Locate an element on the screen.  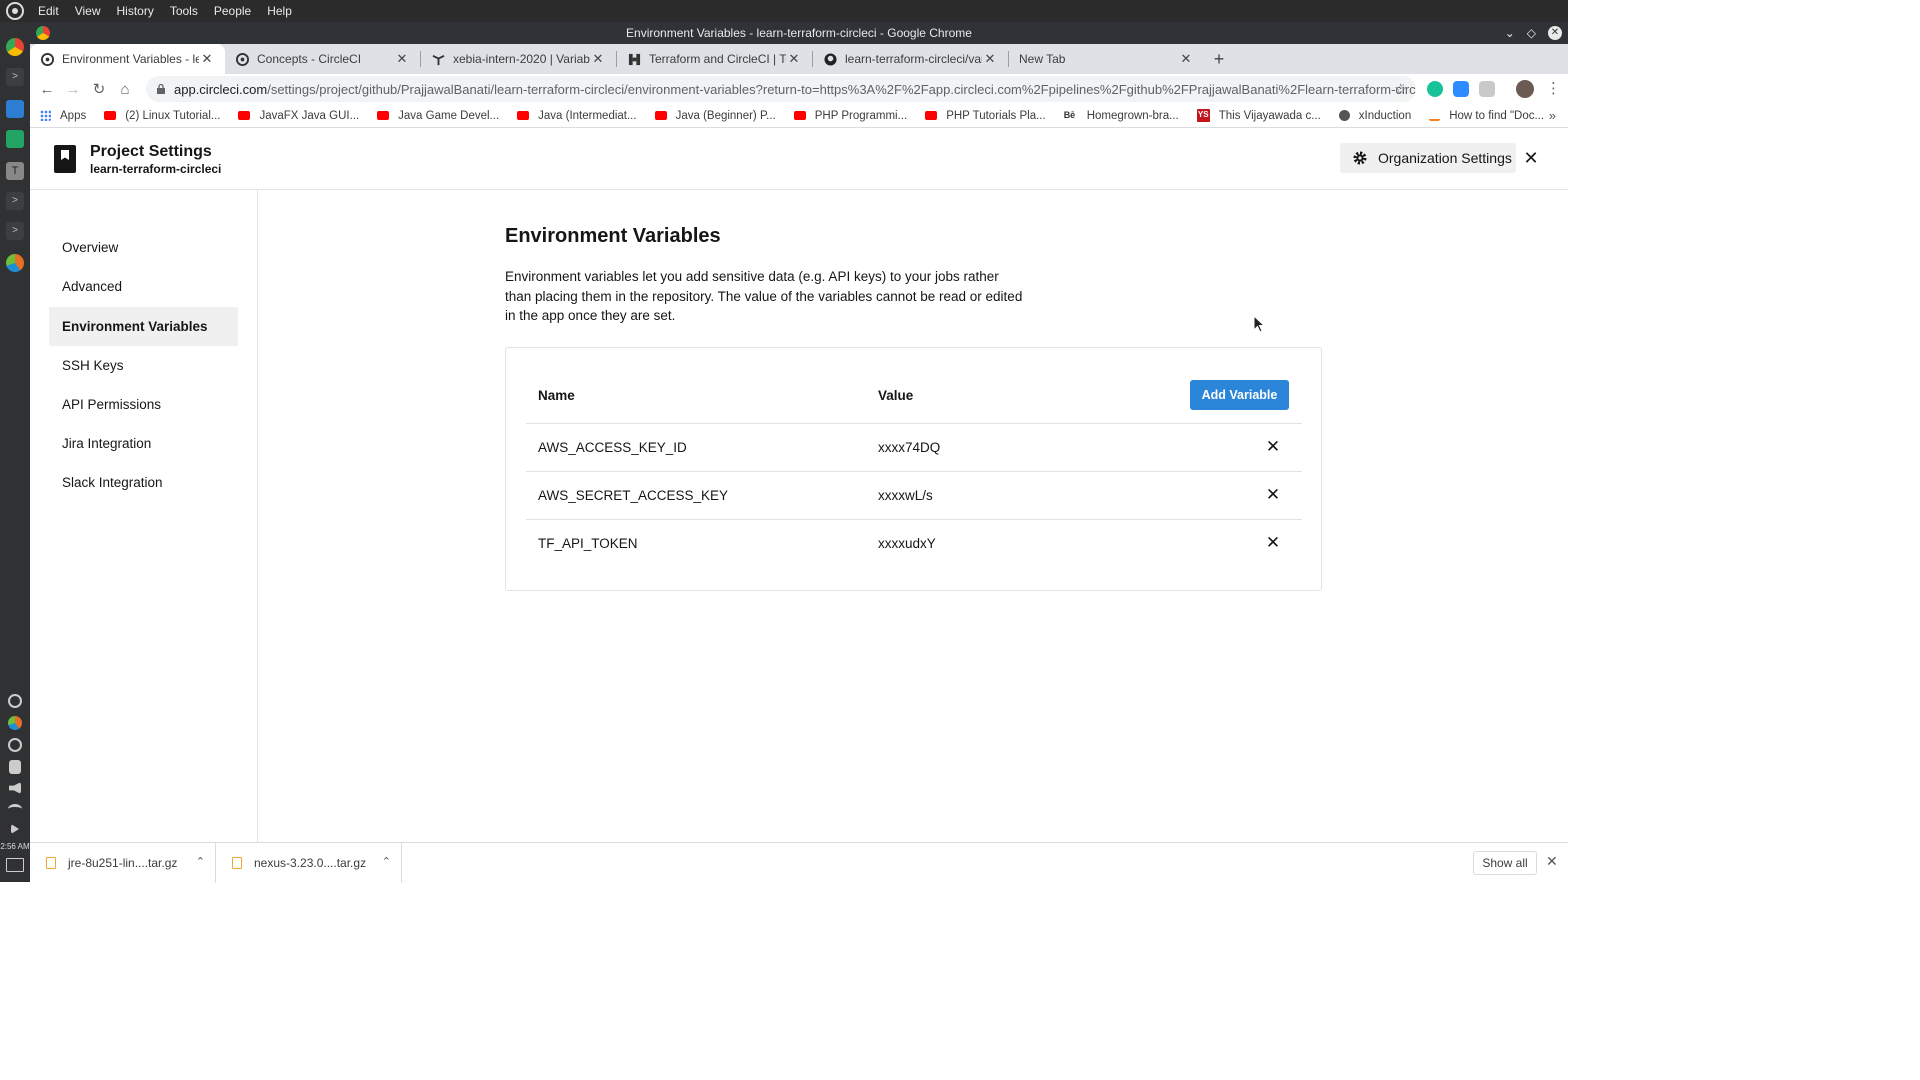
project-book-icon is located at coordinates (65, 159).